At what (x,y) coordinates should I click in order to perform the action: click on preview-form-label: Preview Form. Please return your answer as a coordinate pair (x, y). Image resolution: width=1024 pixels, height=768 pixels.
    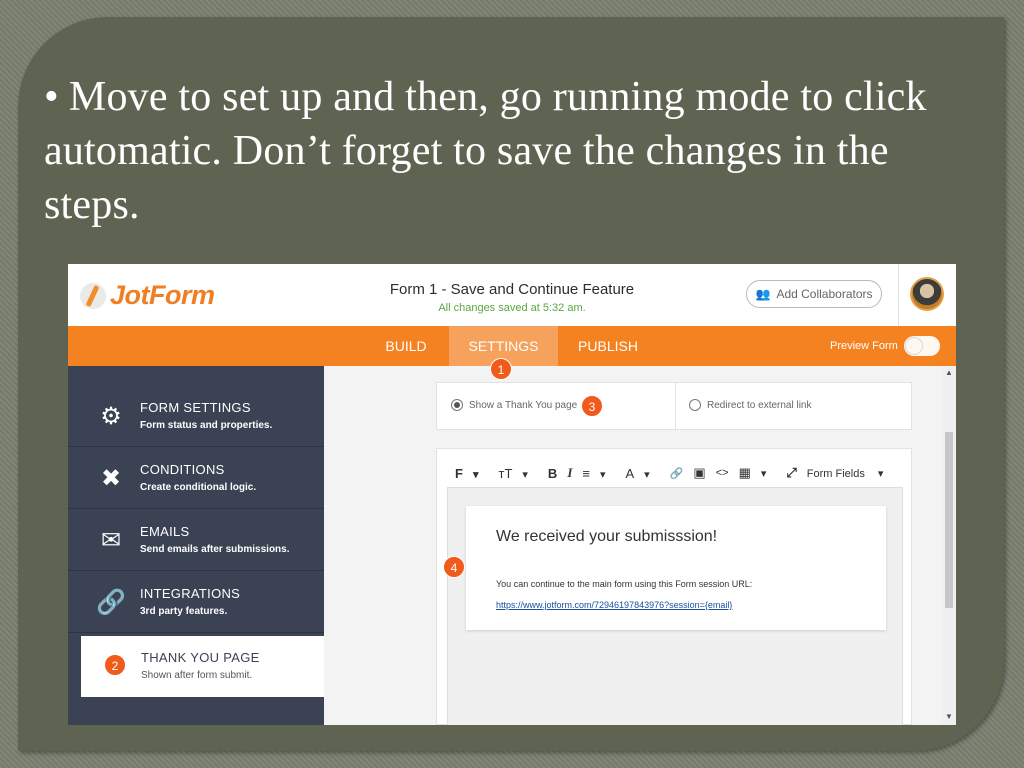
    Looking at the image, I should click on (864, 346).